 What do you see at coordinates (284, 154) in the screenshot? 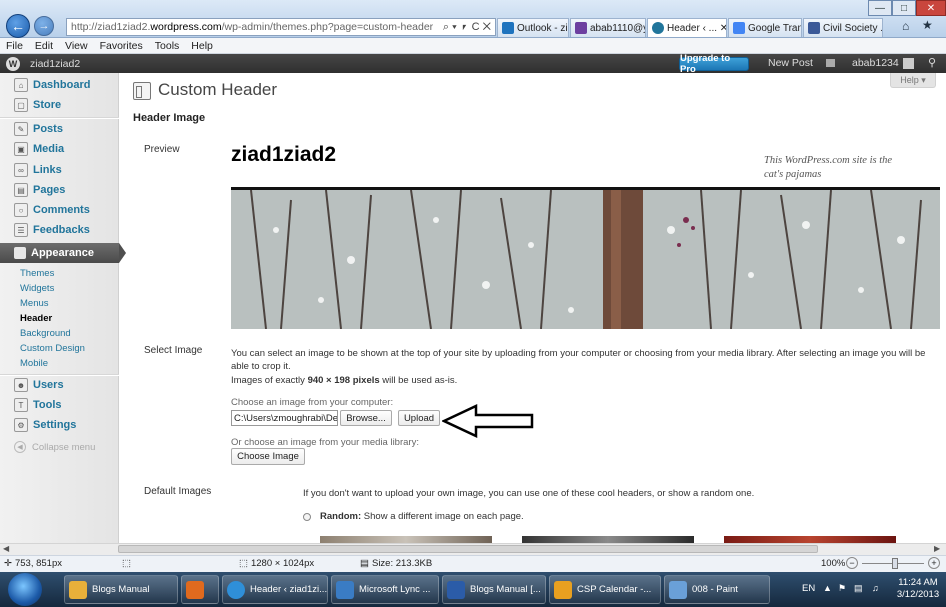
I see `preview-site-name: ziad1ziad2` at bounding box center [284, 154].